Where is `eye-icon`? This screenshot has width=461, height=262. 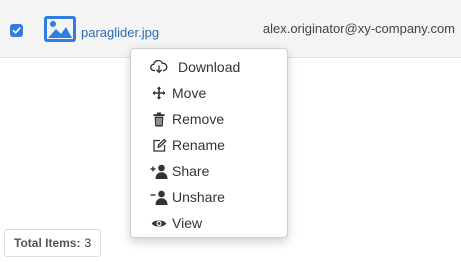
eye-icon is located at coordinates (159, 223).